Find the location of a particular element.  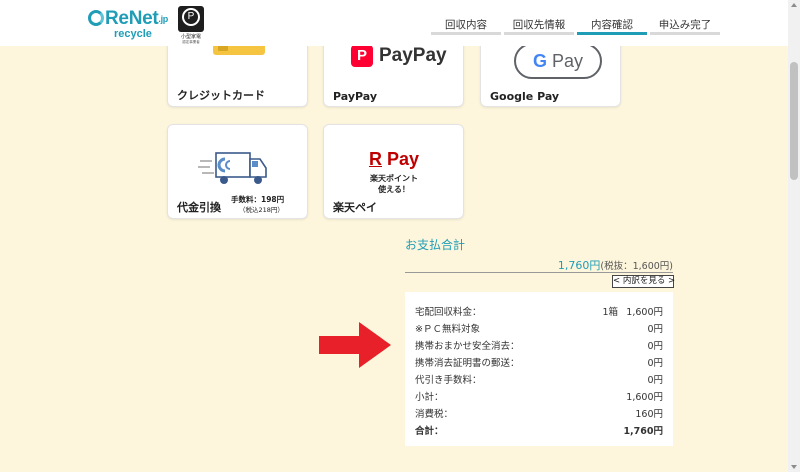

step-confirm: 内容確認 is located at coordinates (612, 25).